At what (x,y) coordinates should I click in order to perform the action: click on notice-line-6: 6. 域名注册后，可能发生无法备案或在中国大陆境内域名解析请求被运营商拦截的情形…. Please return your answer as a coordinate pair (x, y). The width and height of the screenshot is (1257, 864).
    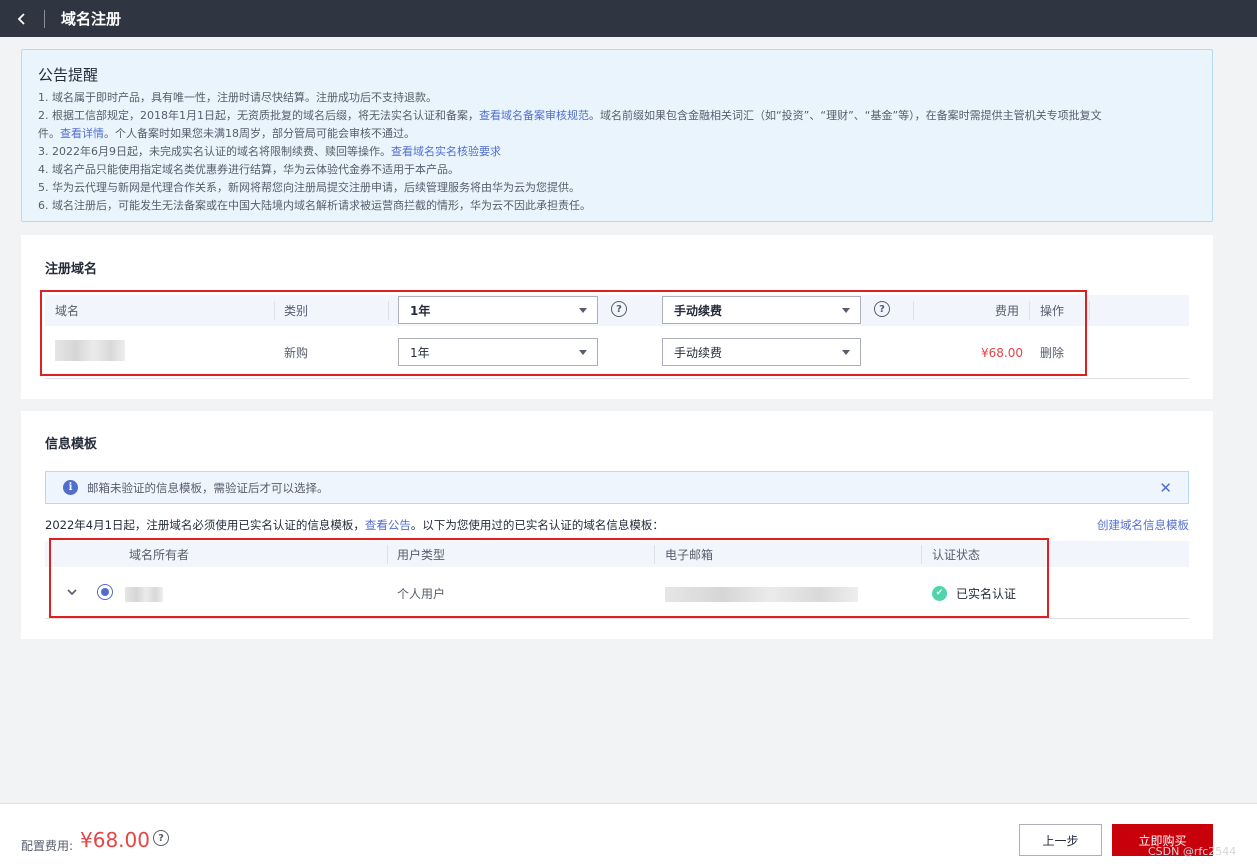
    Looking at the image, I should click on (314, 205).